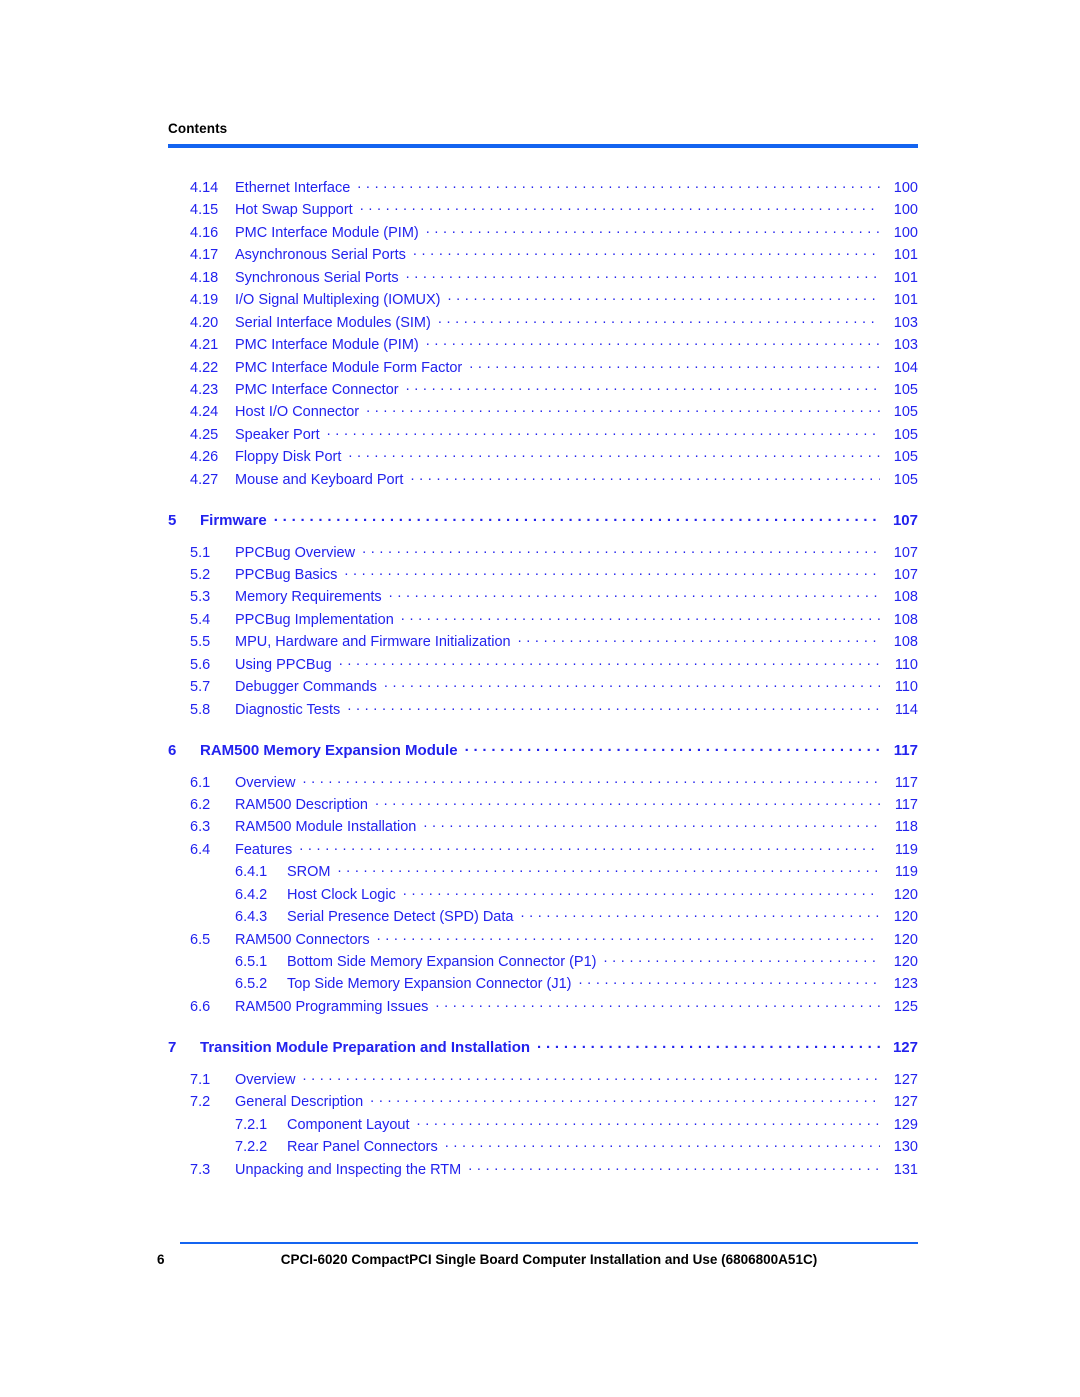 Image resolution: width=1080 pixels, height=1397 pixels. What do you see at coordinates (540, 324) in the screenshot?
I see `toc-entry: 4.20 Serial Interface Modules (SIM) 103` at bounding box center [540, 324].